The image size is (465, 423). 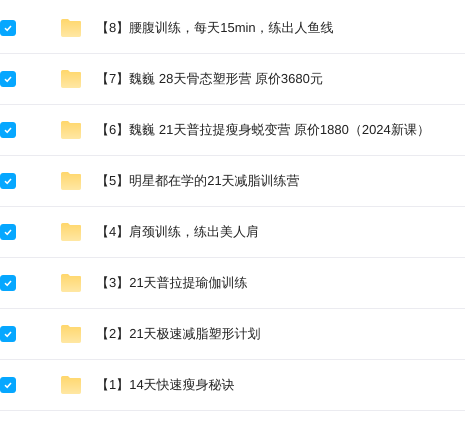 What do you see at coordinates (198, 181) in the screenshot?
I see `folder-name: 【5】明星都在学的21天减脂训练营` at bounding box center [198, 181].